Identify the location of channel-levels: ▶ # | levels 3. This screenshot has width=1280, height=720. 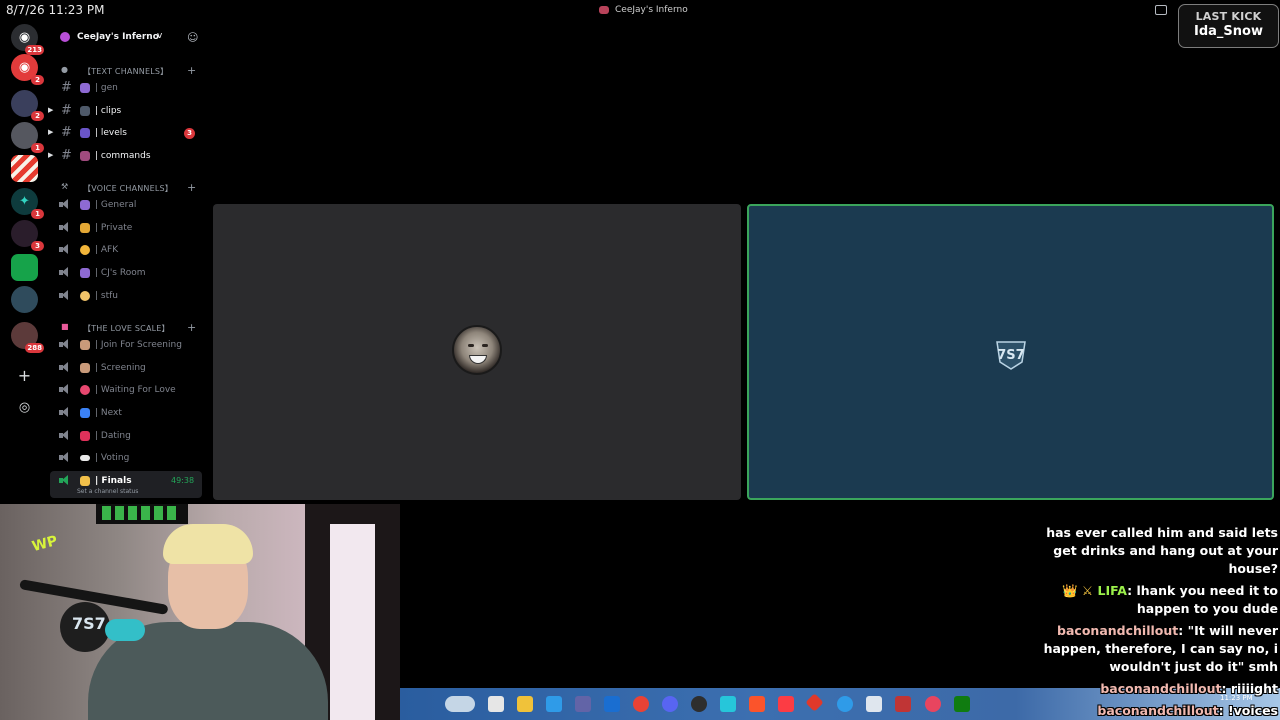
(125, 133).